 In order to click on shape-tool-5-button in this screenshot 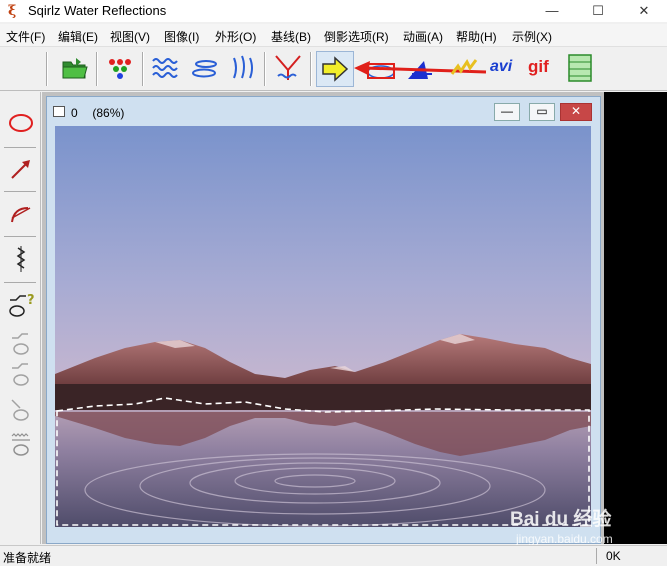, I will do `click(21, 445)`.